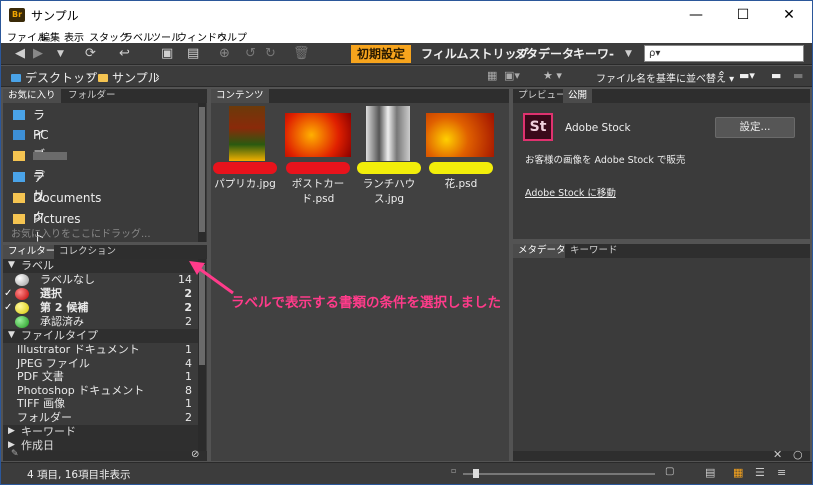 The width and height of the screenshot is (813, 485). What do you see at coordinates (512, 75) in the screenshot?
I see `view-options-icon: ▣▾` at bounding box center [512, 75].